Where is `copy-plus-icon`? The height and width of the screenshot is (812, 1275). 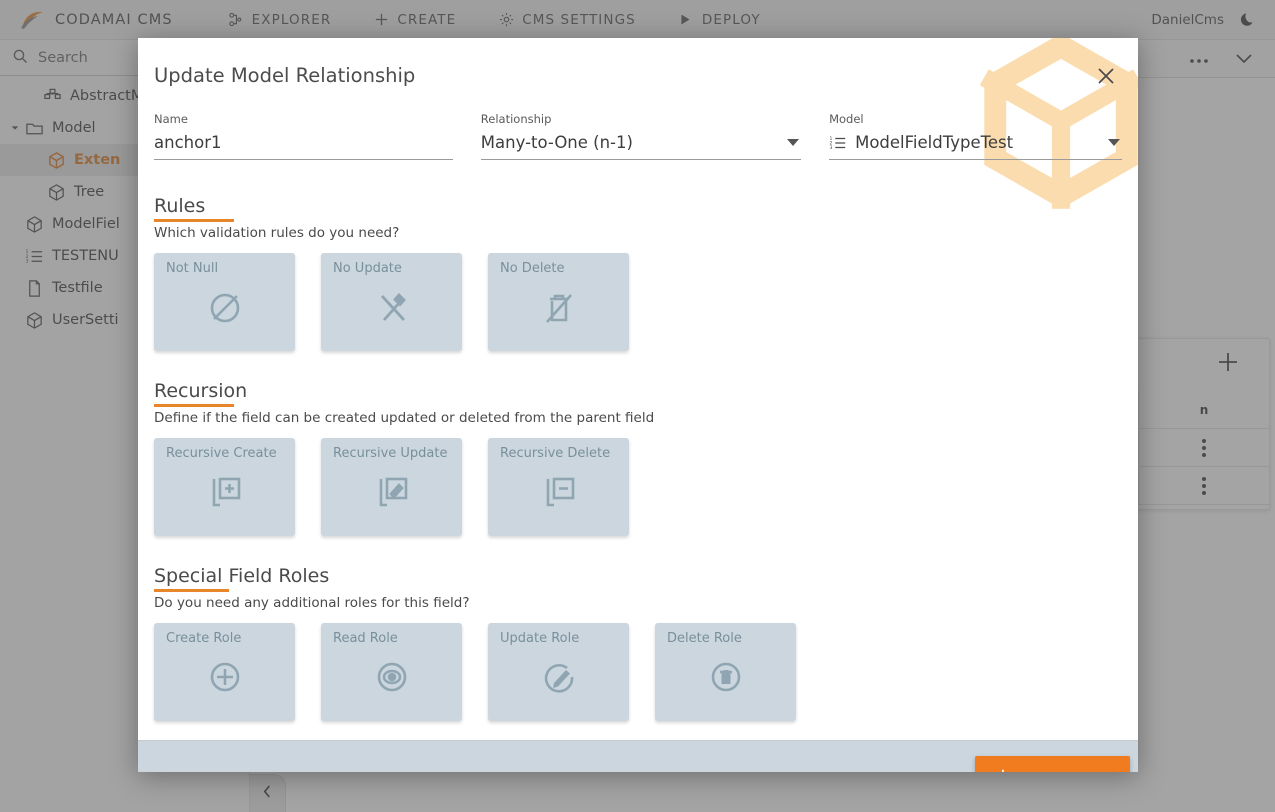 copy-plus-icon is located at coordinates (225, 491).